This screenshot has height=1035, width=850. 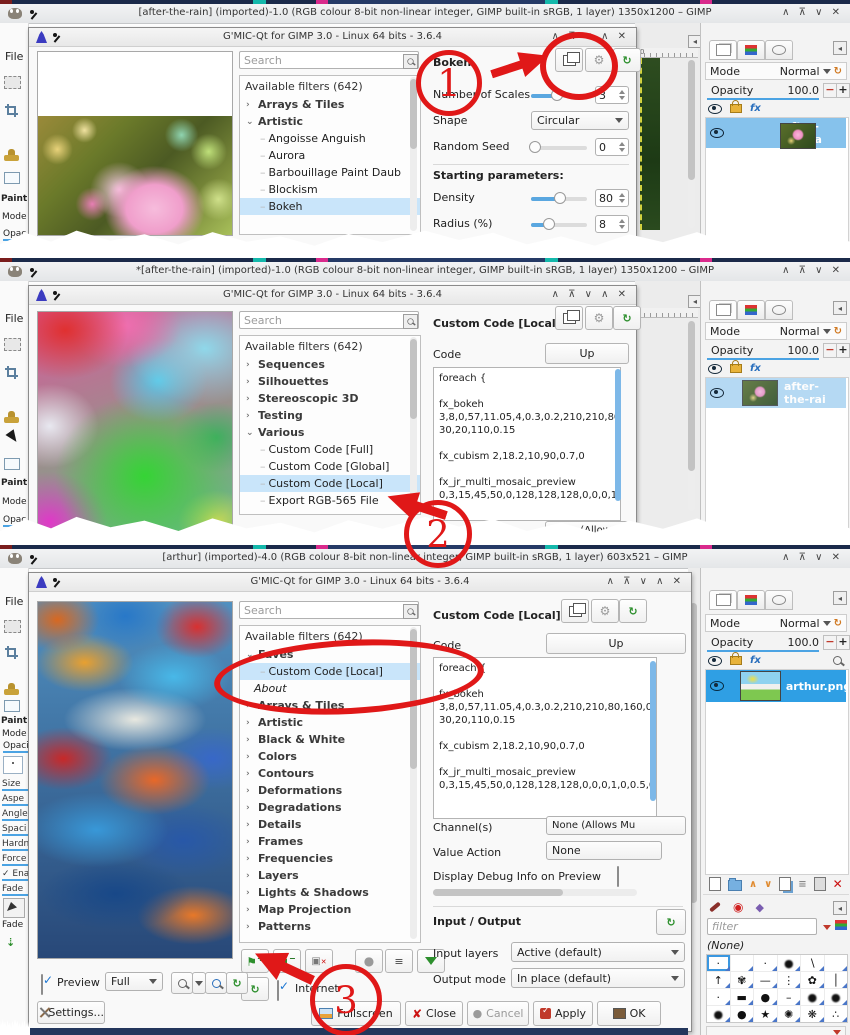 I want to click on filter-item: › Patterns, so click(x=330, y=926).